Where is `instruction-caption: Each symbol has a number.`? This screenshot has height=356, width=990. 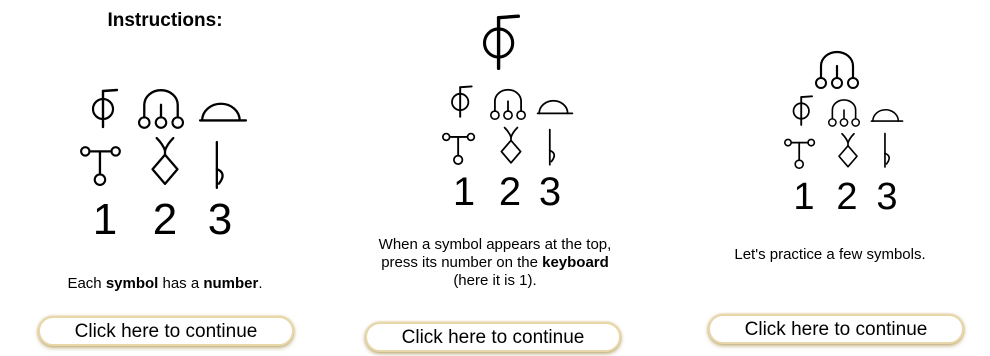
instruction-caption: Each symbol has a number. is located at coordinates (165, 283).